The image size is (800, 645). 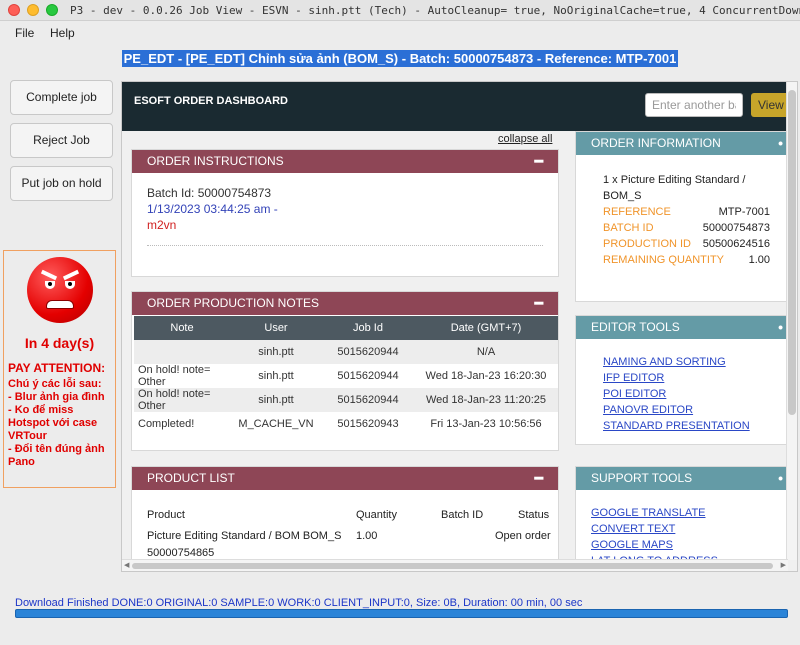 What do you see at coordinates (642, 478) in the screenshot?
I see `support-tools-title: SUPPORT TOOLS` at bounding box center [642, 478].